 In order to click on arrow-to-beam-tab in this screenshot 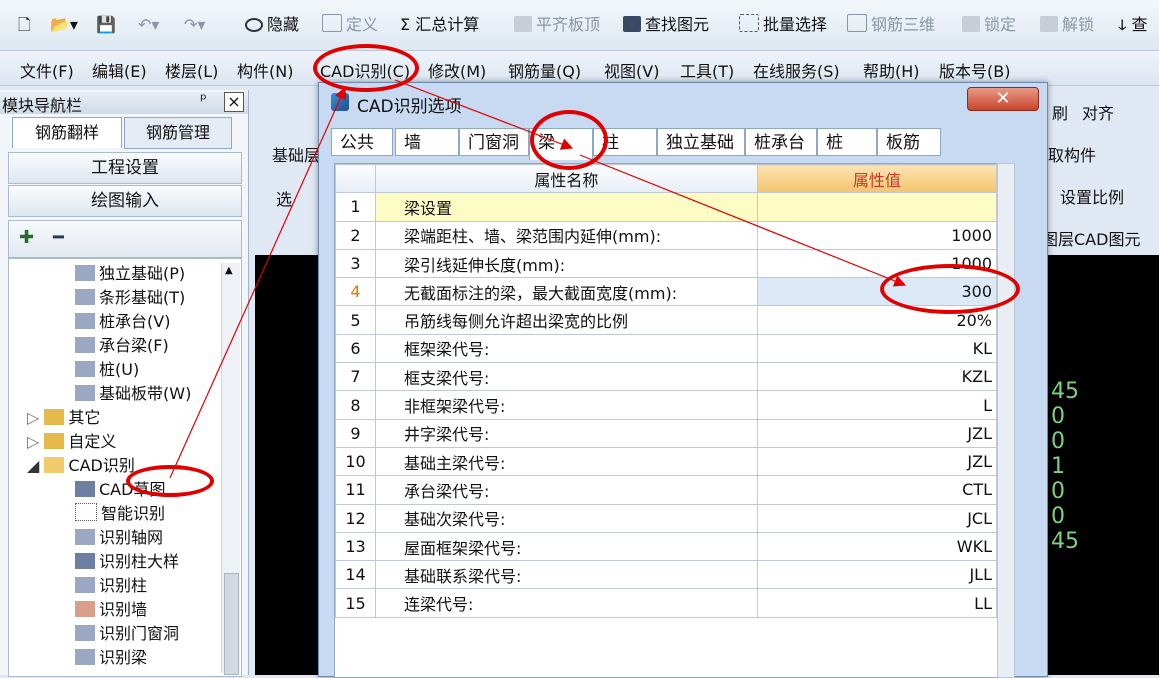, I will do `click(484, 114)`.